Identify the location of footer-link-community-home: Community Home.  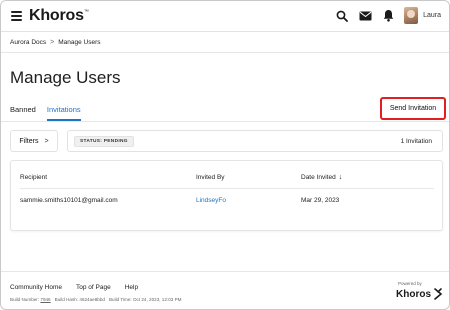
(36, 287).